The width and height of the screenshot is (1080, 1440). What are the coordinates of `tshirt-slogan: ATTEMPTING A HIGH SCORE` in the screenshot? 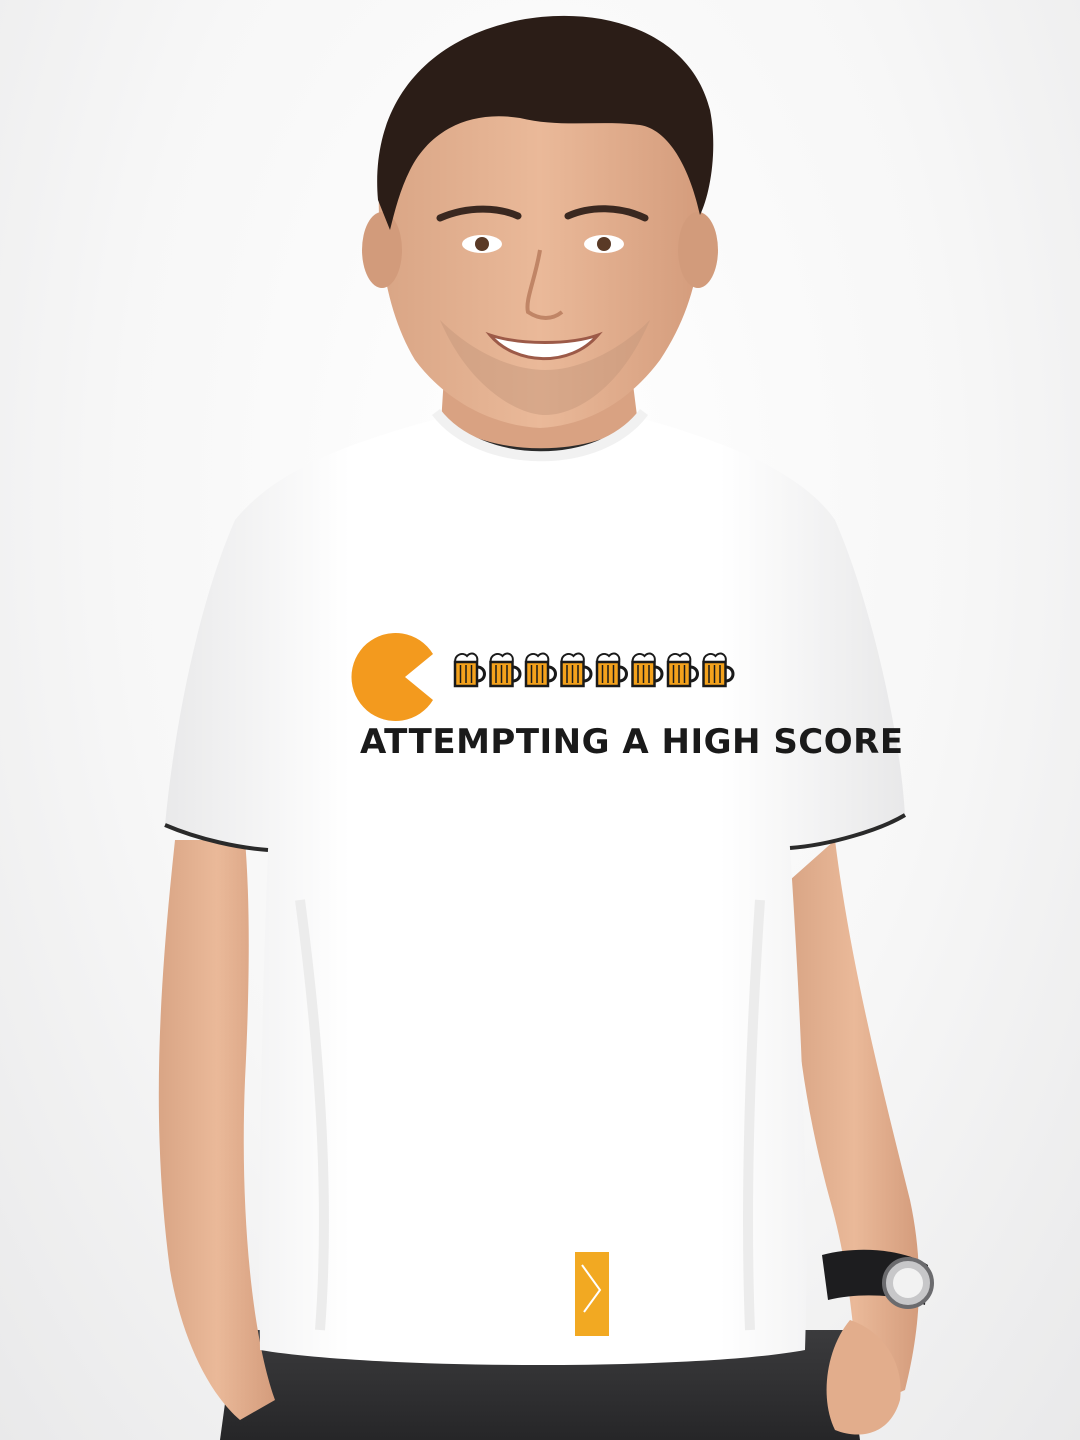 It's located at (632, 742).